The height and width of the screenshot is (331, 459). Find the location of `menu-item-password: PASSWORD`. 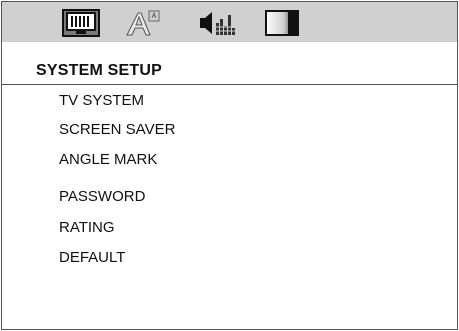

menu-item-password: PASSWORD is located at coordinates (102, 196).